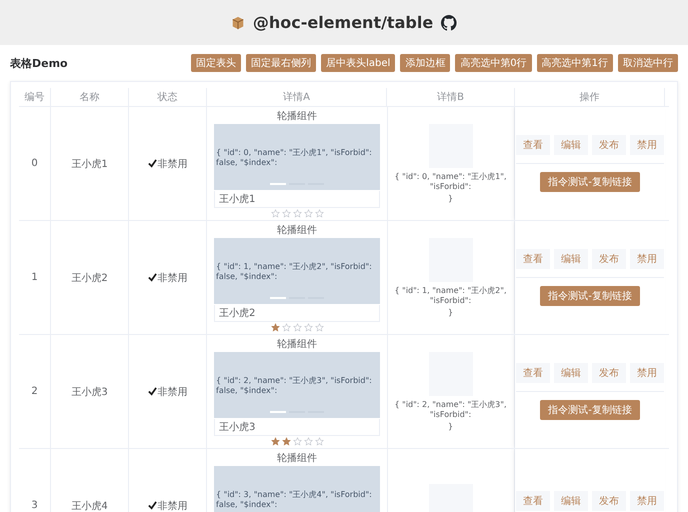 Image resolution: width=688 pixels, height=512 pixels. I want to click on package-icon, so click(237, 23).